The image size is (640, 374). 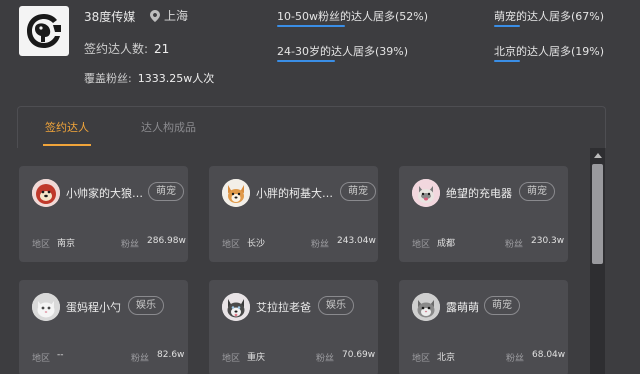 I want to click on stat-text: 的达人居多(67%), so click(x=560, y=16).